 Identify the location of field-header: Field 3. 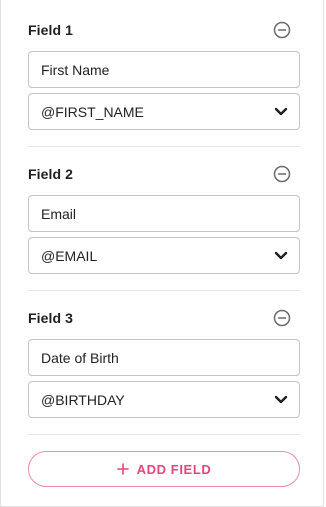
(164, 319).